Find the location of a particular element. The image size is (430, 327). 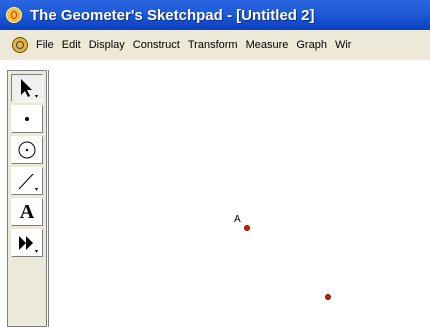

point-icon is located at coordinates (27, 119).